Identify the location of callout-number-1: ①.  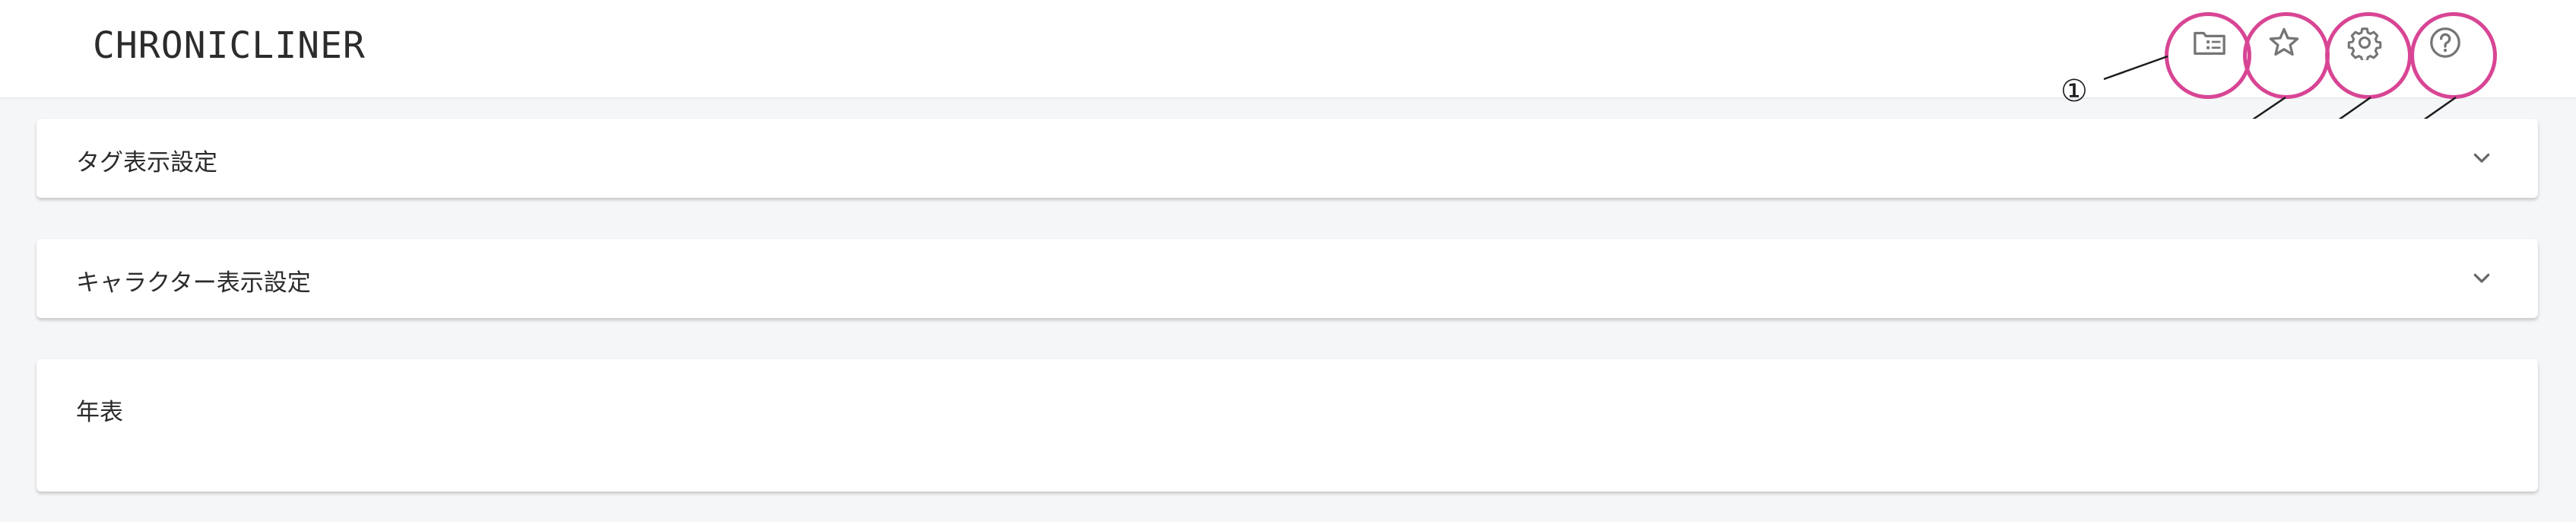
(2074, 92).